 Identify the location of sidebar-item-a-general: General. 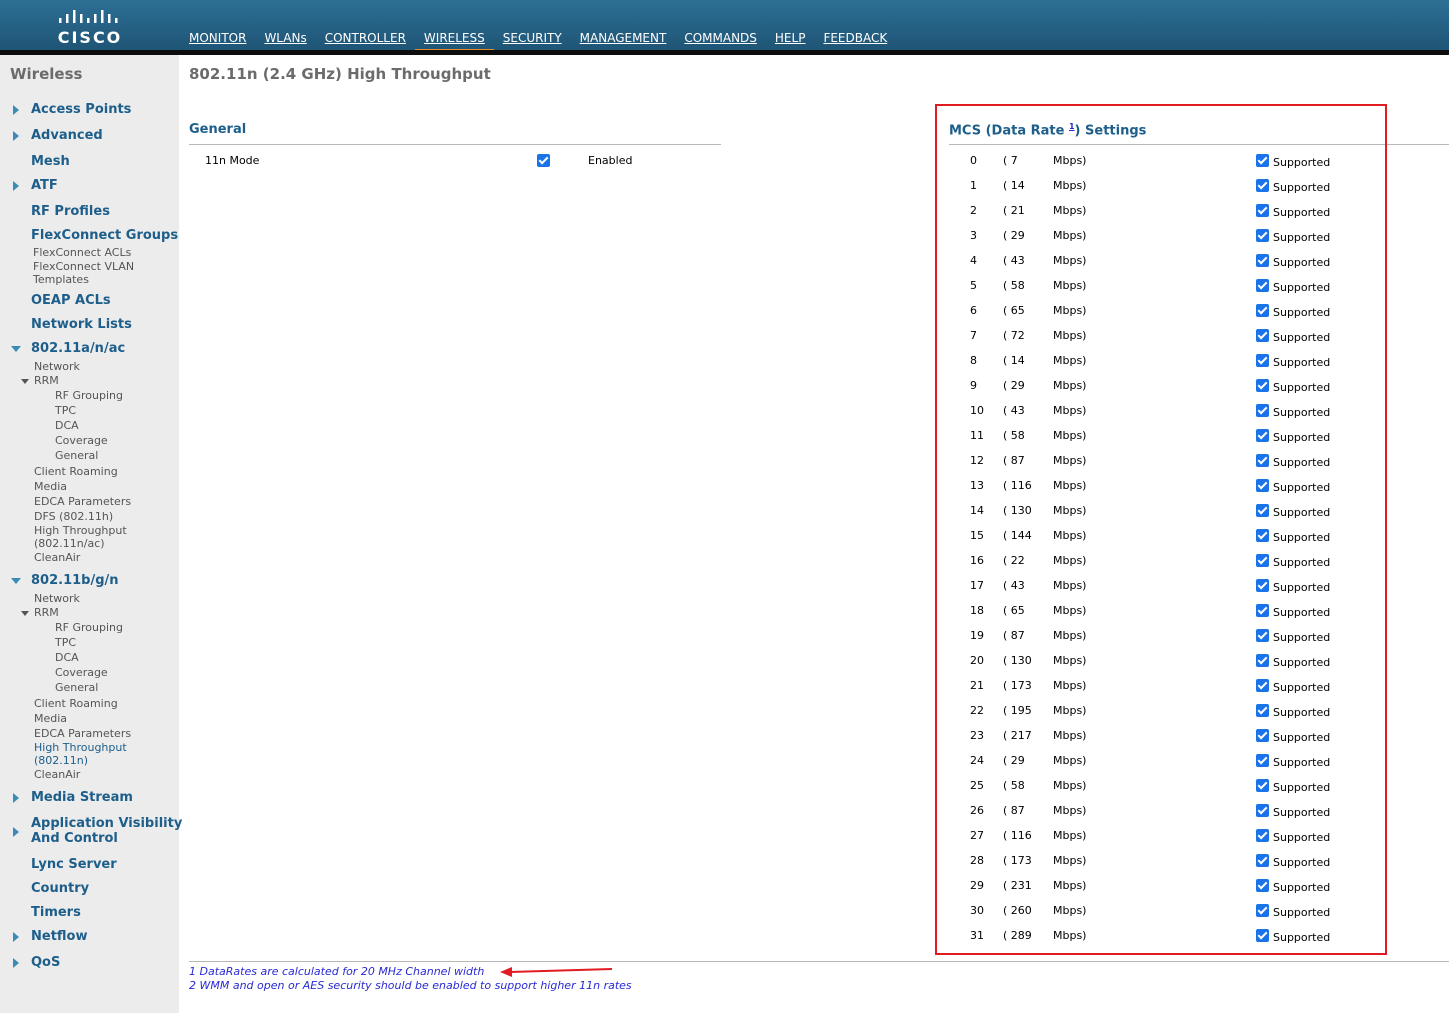
(76, 455).